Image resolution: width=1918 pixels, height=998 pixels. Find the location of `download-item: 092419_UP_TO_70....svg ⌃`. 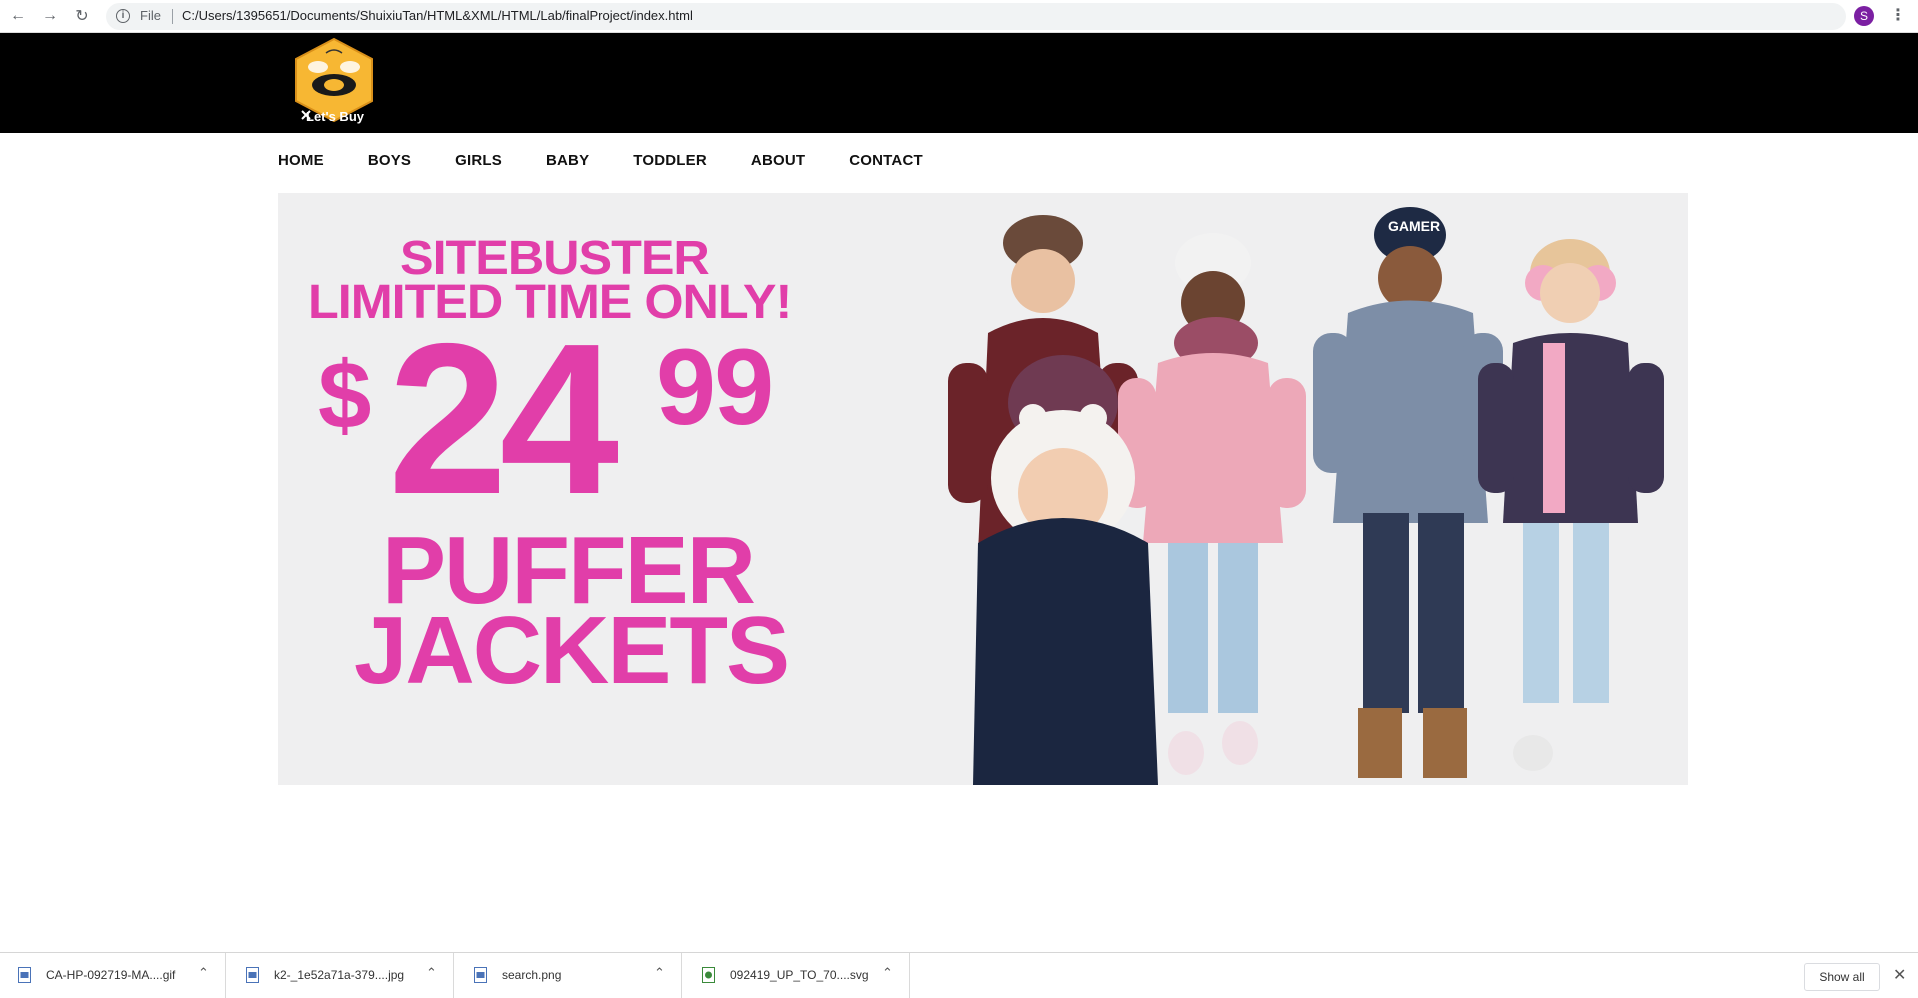

download-item: 092419_UP_TO_70....svg ⌃ is located at coordinates (797, 975).